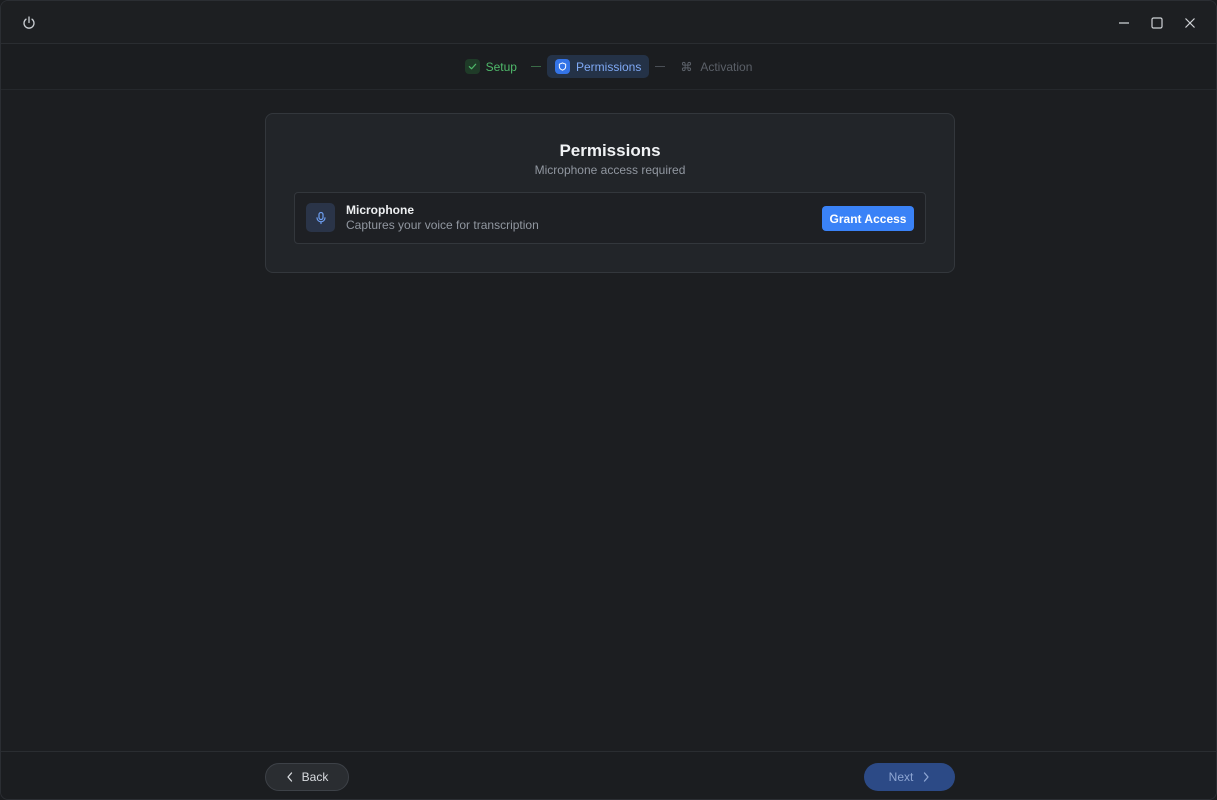 This screenshot has width=1217, height=800. Describe the element at coordinates (289, 777) in the screenshot. I see `chevron-left-icon` at that location.